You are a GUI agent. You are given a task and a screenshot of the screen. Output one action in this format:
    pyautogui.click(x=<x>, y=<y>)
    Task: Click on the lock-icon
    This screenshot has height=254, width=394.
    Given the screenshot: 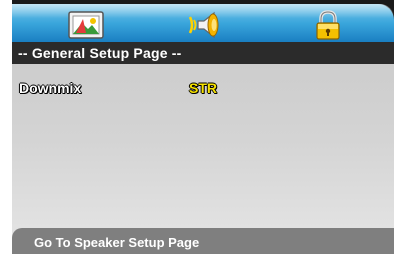 What is the action you would take?
    pyautogui.click(x=328, y=25)
    